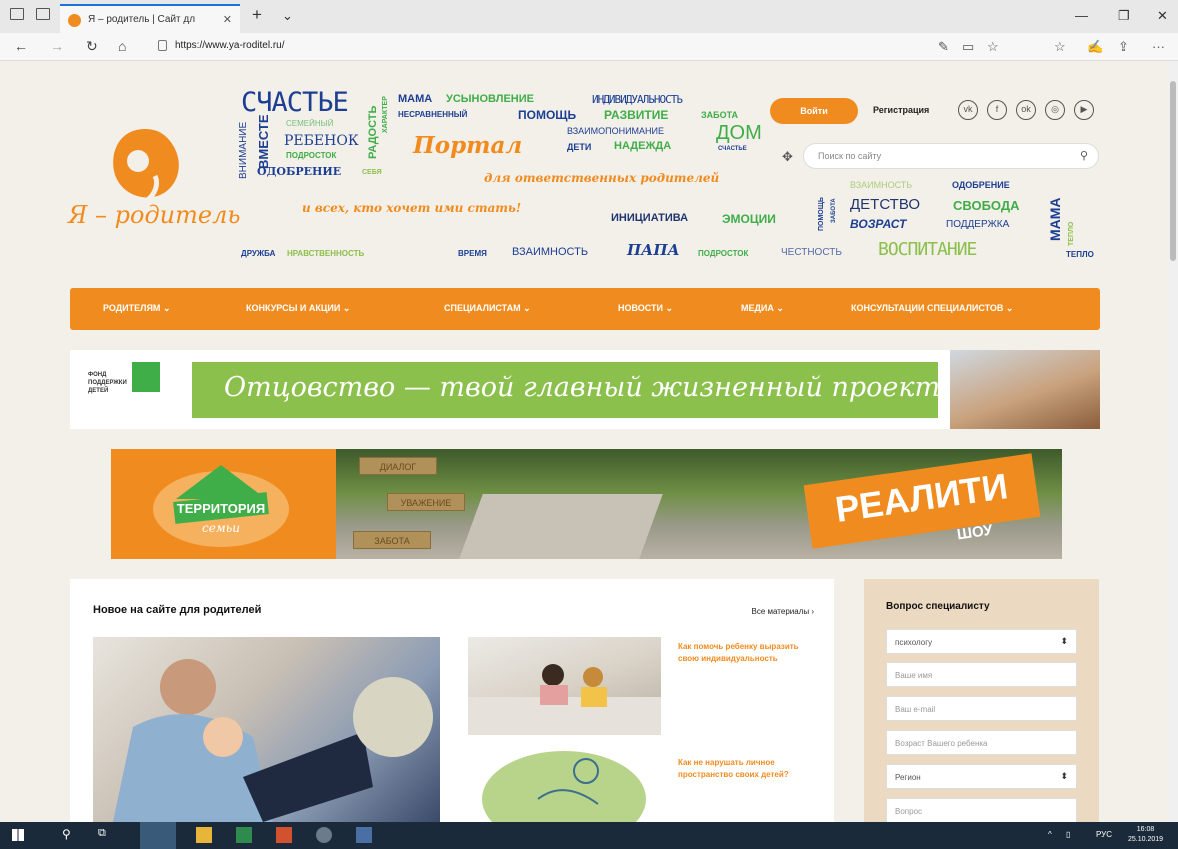 The height and width of the screenshot is (849, 1178). I want to click on browser-tab: Я – родитель | Сайт дл ✕, so click(150, 18).